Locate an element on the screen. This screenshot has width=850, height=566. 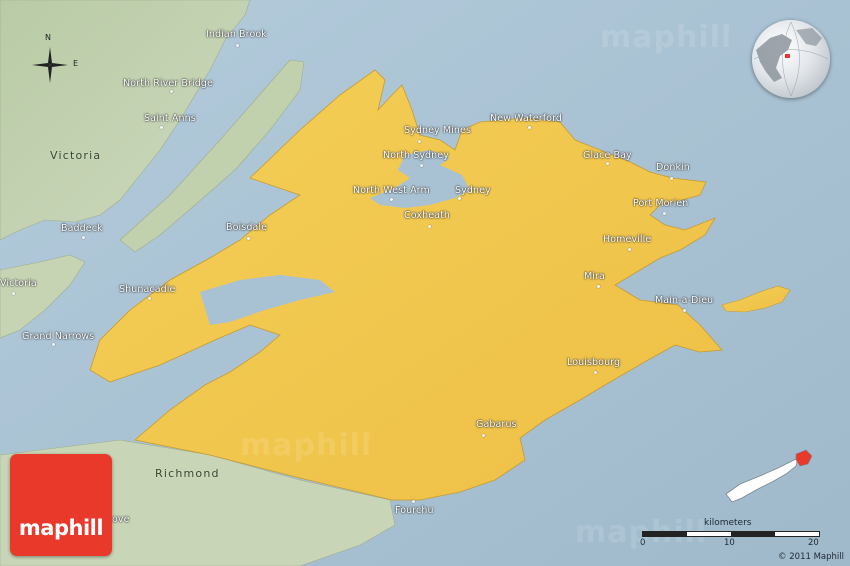
place-label: North River Bridge is located at coordinates (168, 83).